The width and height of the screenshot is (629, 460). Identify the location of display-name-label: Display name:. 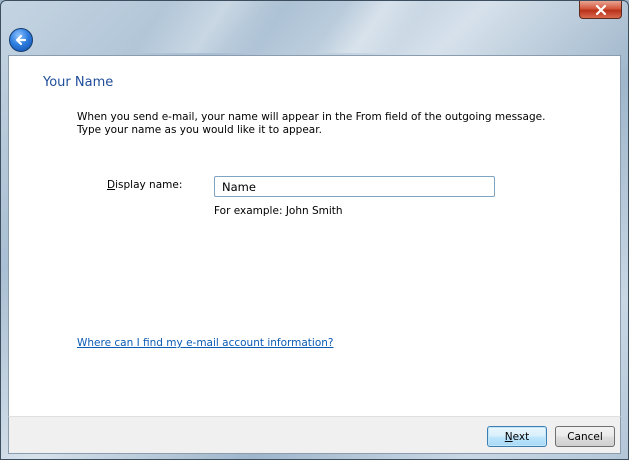
(144, 185).